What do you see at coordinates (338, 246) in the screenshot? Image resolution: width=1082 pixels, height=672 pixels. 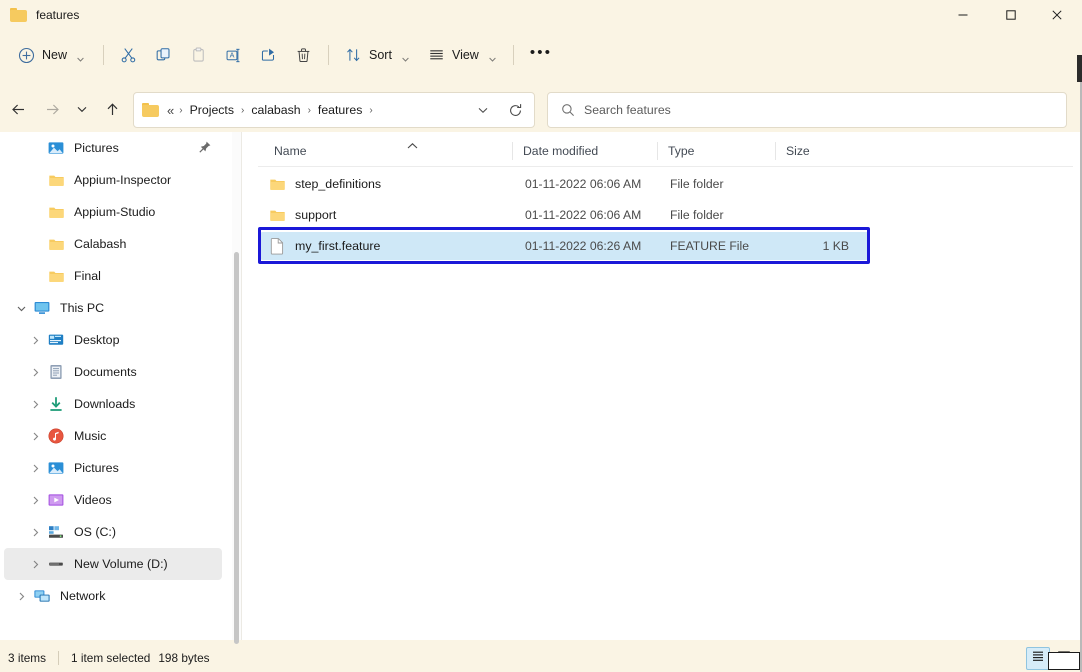 I see `file-name-cell: my_first.feature` at bounding box center [338, 246].